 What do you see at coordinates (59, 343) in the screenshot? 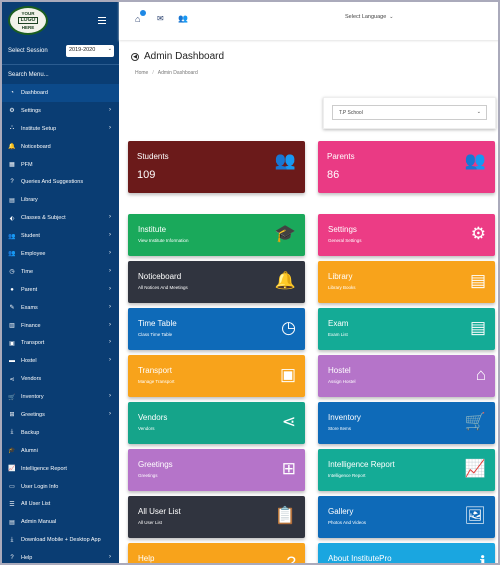
I see `sidebar-item-transport: ▣ Transport ›` at bounding box center [59, 343].